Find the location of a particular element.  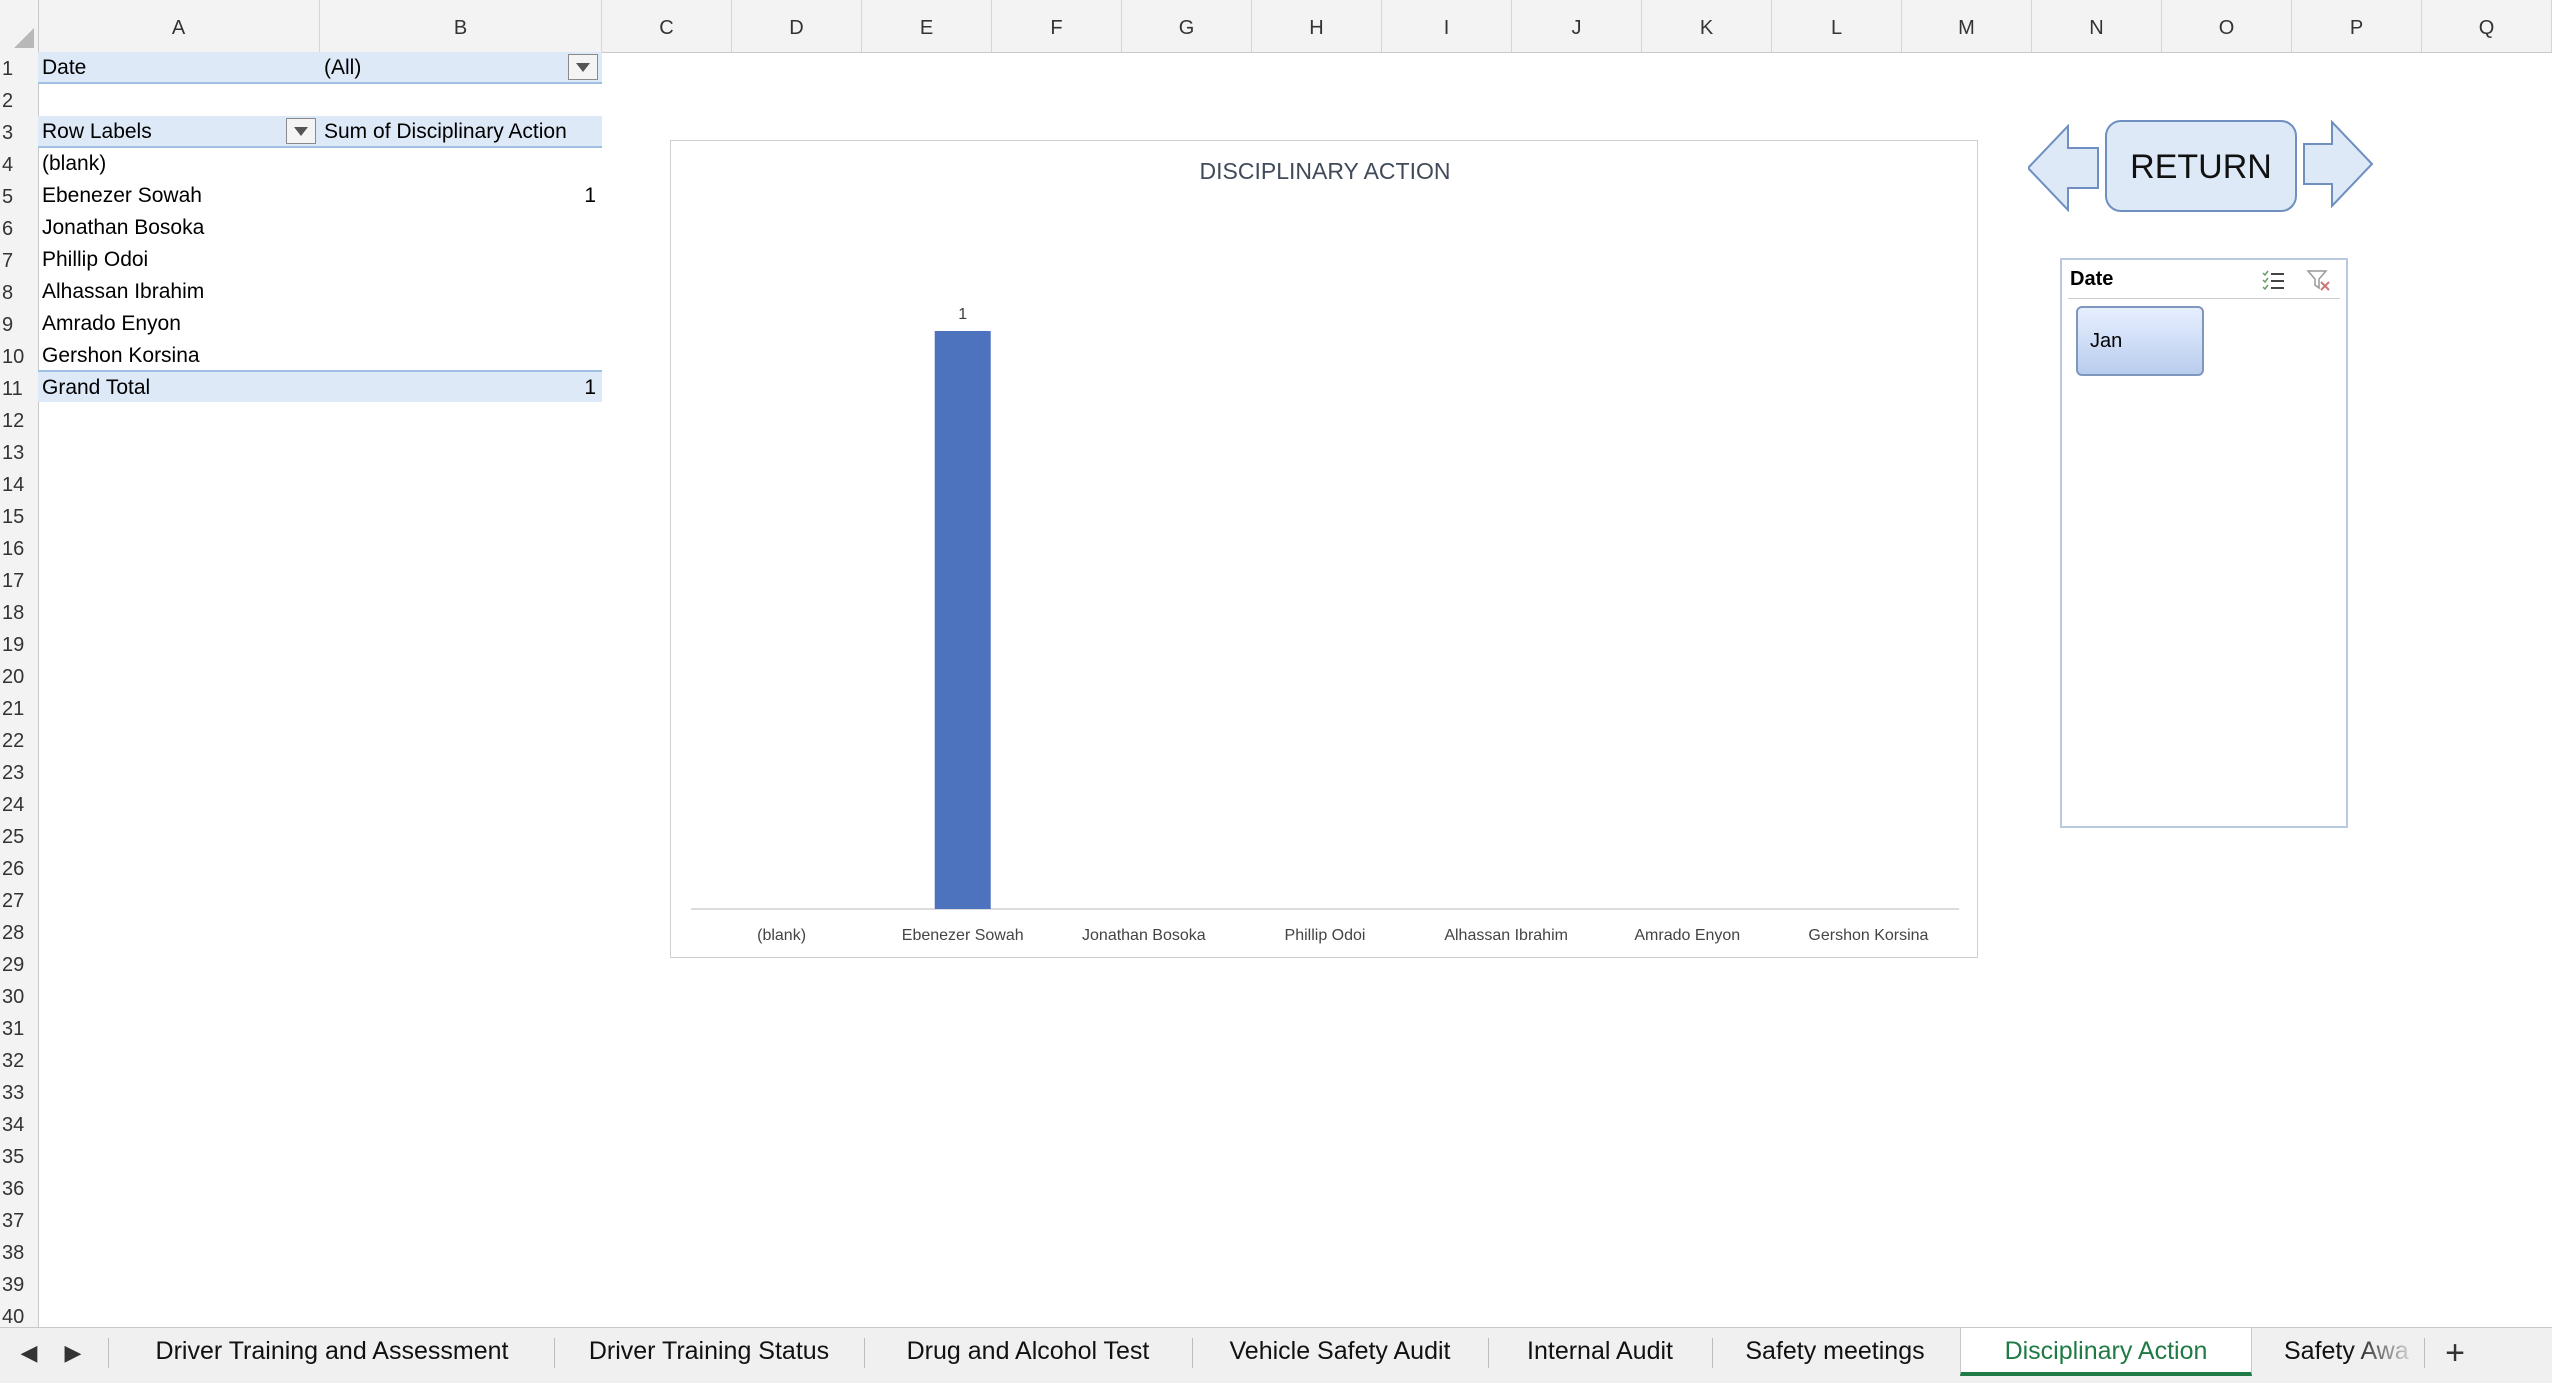

tab-drug-and-alcohol-test: Drug and Alcohol Test is located at coordinates (1028, 1352).